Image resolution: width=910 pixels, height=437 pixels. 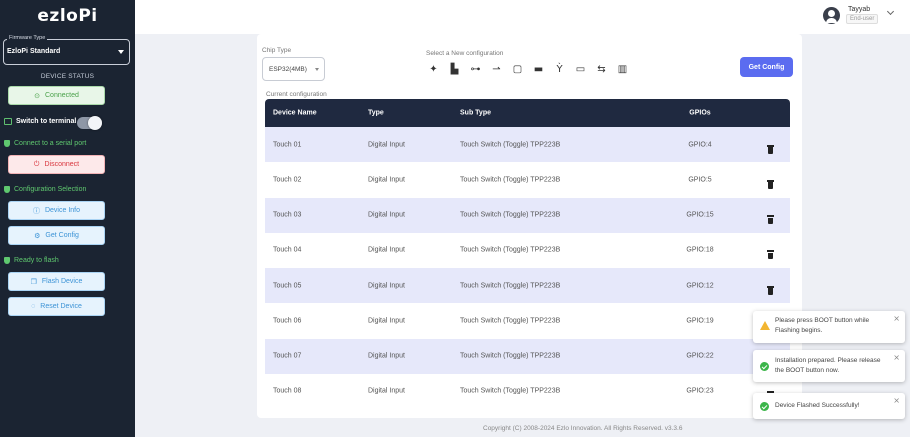 I want to click on led-icon: ✦, so click(x=433, y=69).